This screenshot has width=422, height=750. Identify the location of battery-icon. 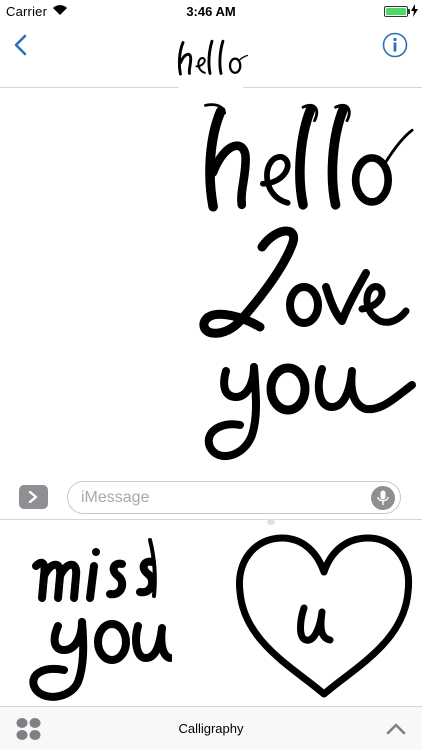
(396, 11).